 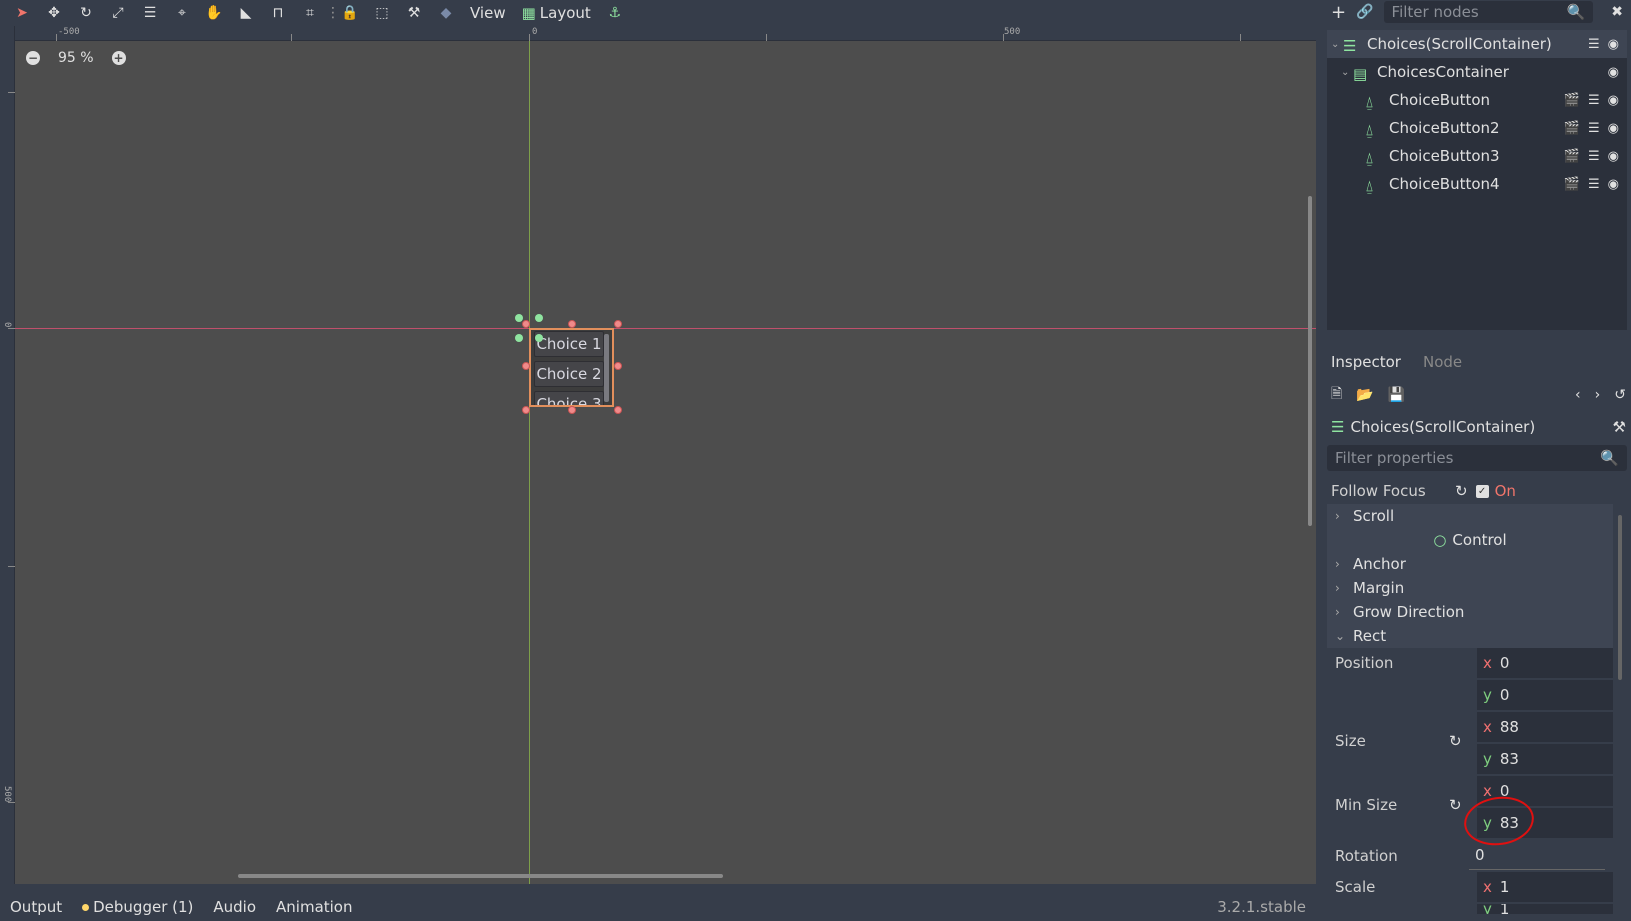 What do you see at coordinates (1488, 12) in the screenshot?
I see `filter-nodes-input: Filter nodes 🔍` at bounding box center [1488, 12].